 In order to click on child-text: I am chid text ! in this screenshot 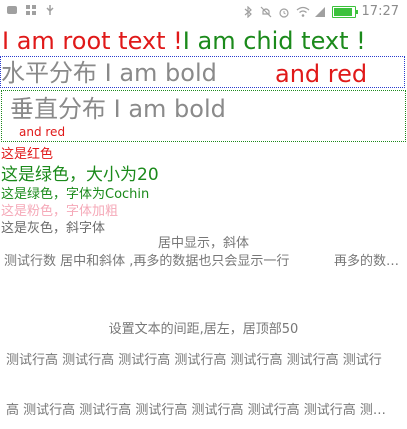, I will do `click(274, 41)`.